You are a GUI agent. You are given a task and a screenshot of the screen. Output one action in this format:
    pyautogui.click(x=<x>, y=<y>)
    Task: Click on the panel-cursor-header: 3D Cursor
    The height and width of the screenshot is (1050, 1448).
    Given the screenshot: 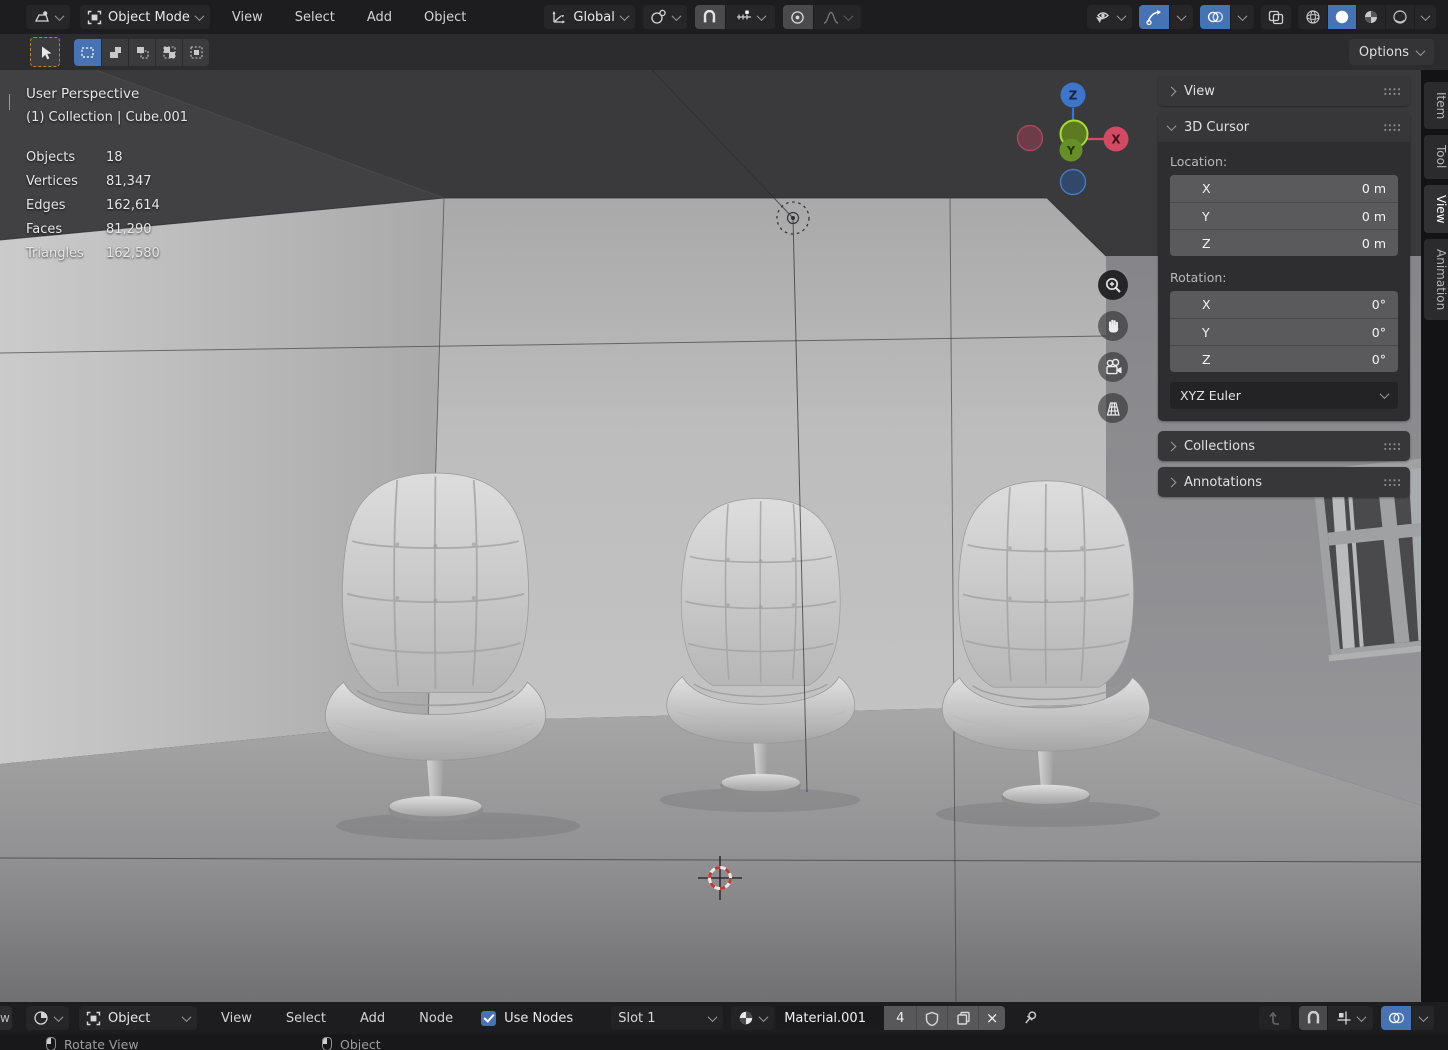 What is the action you would take?
    pyautogui.click(x=1284, y=127)
    